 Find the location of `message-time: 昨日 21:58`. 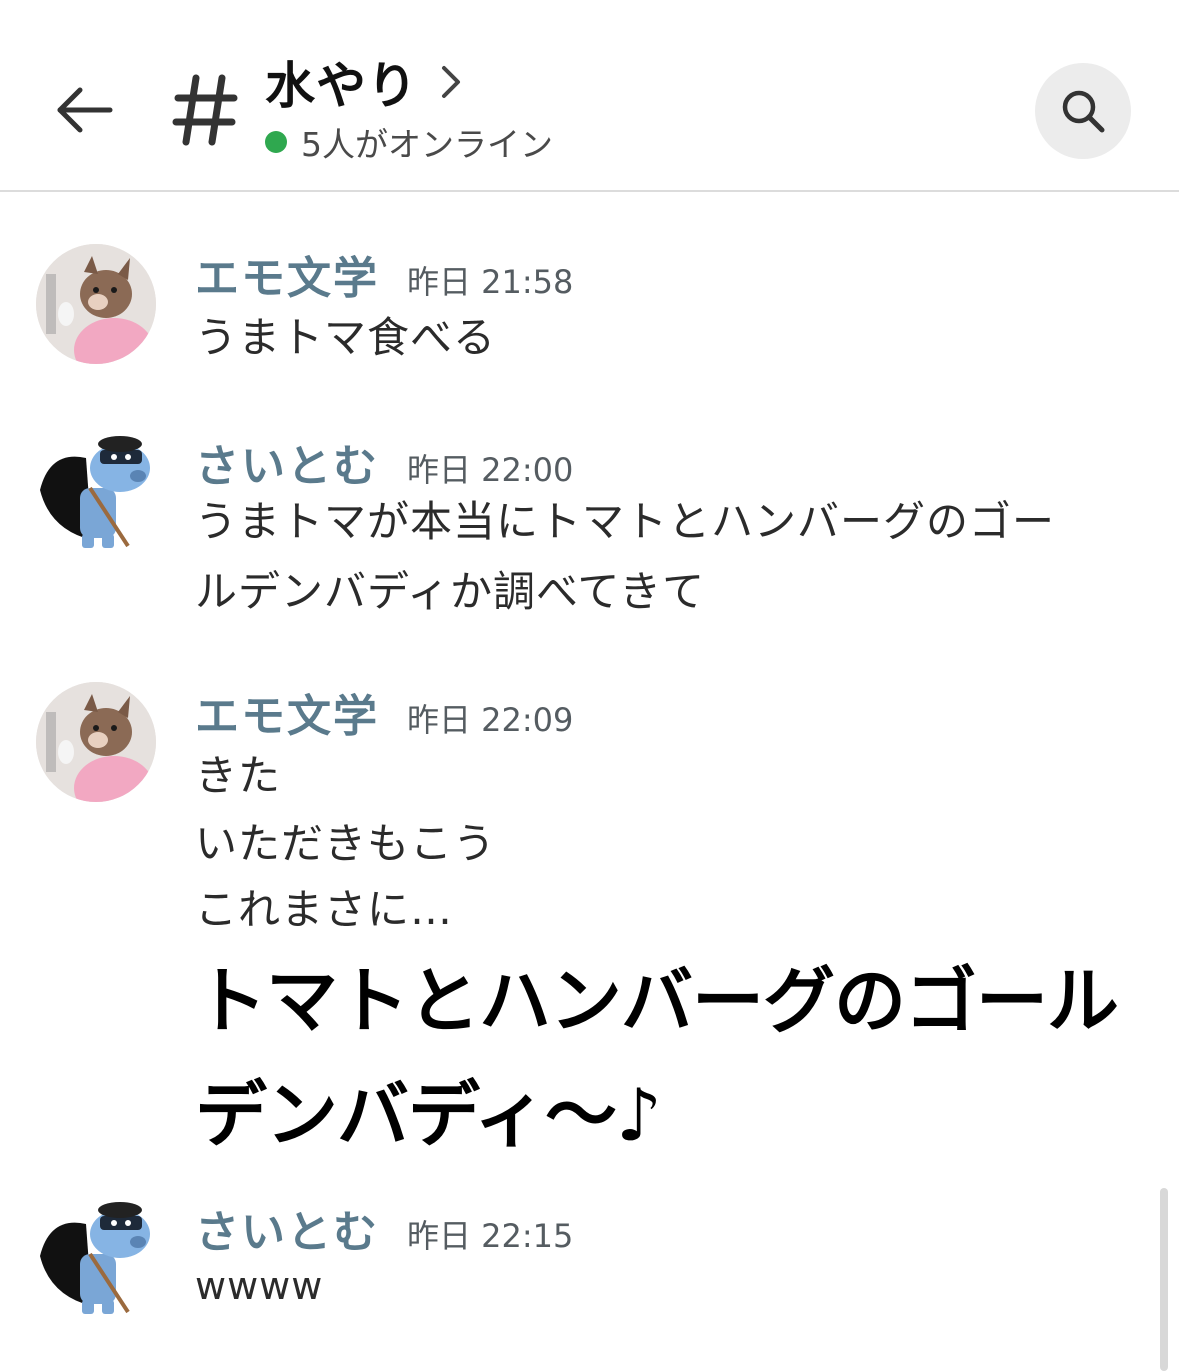

message-time: 昨日 21:58 is located at coordinates (490, 282).